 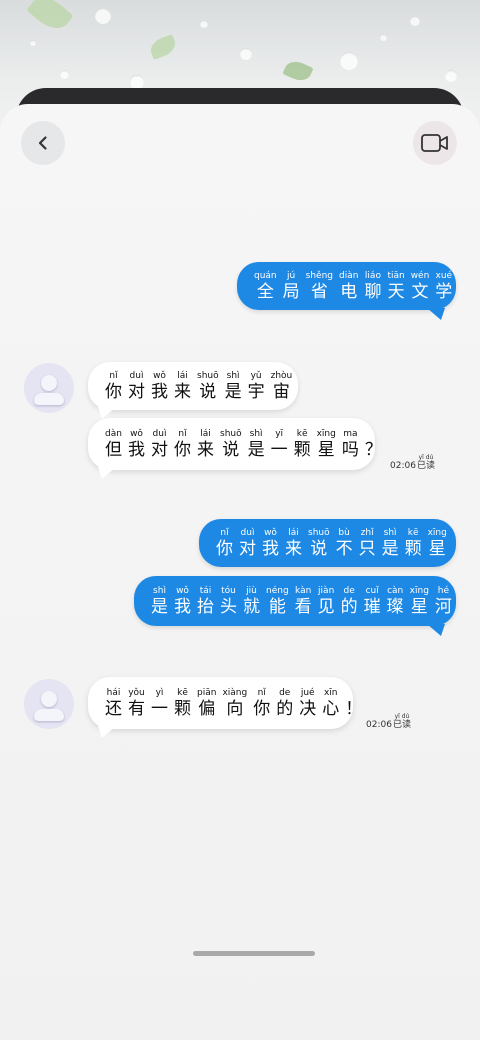 I want to click on pinyin-text: piān, so click(x=207, y=692).